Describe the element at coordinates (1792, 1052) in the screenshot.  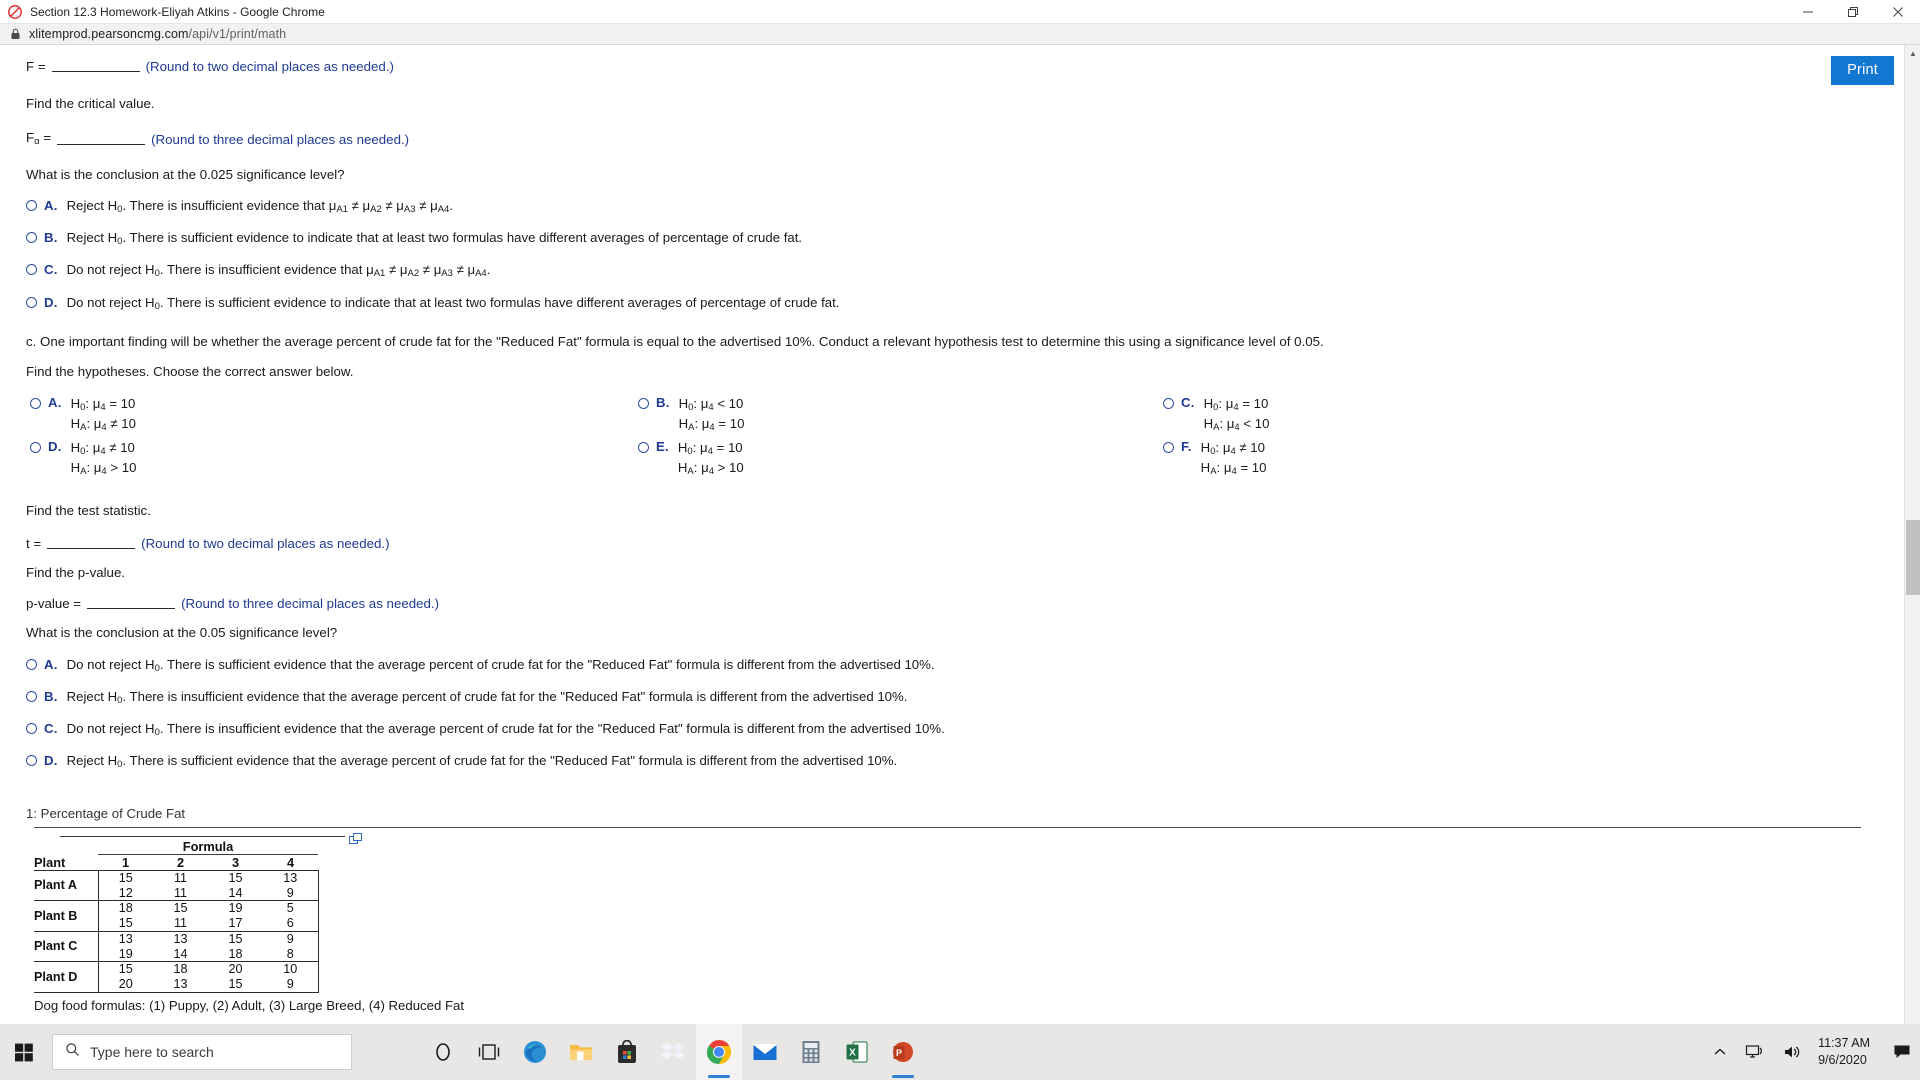
I see `volume-icon` at that location.